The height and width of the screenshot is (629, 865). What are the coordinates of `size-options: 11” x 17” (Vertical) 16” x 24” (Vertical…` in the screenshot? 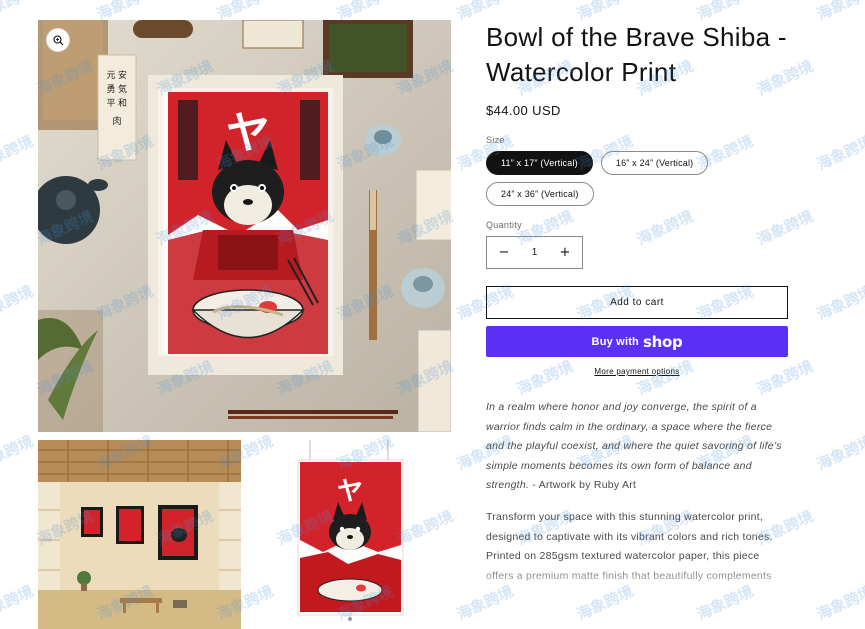 It's located at (616, 178).